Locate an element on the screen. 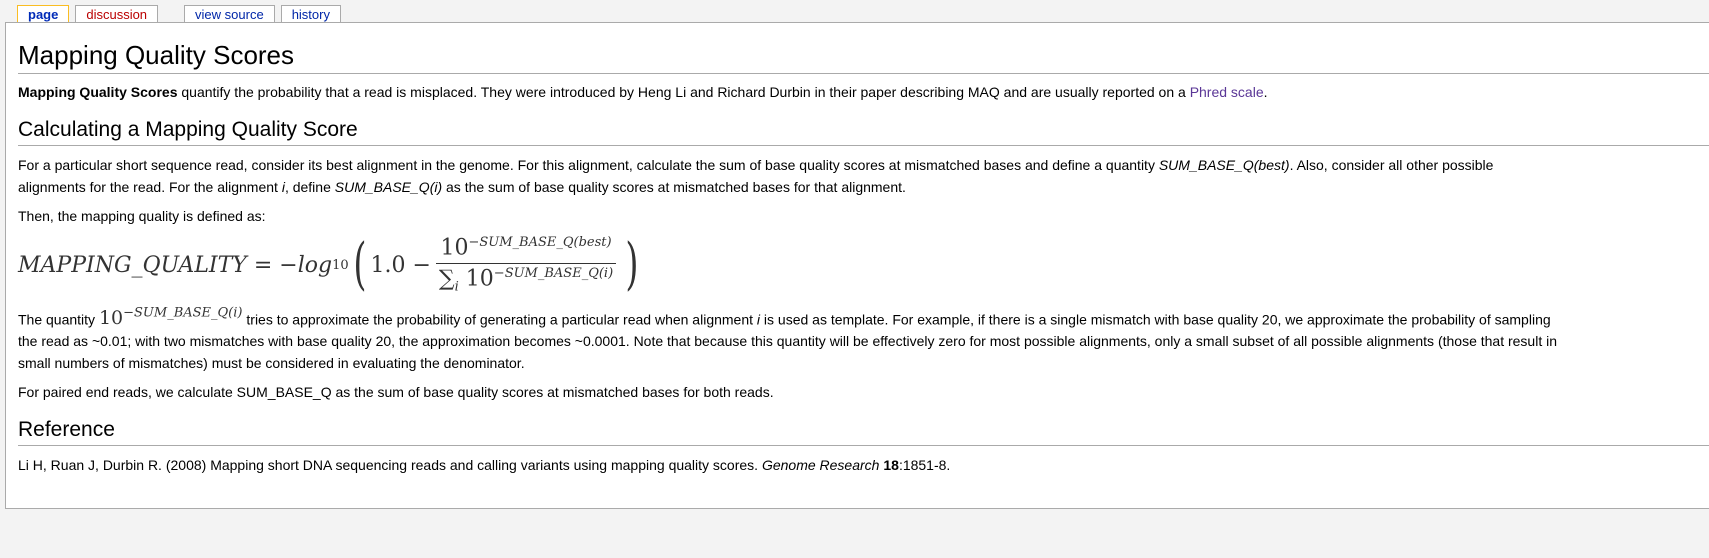 The image size is (1709, 558). formula-fraction: 10−SUM_BASE_Q(best) ∑i 10−SUM_BASE_Q(i) is located at coordinates (526, 265).